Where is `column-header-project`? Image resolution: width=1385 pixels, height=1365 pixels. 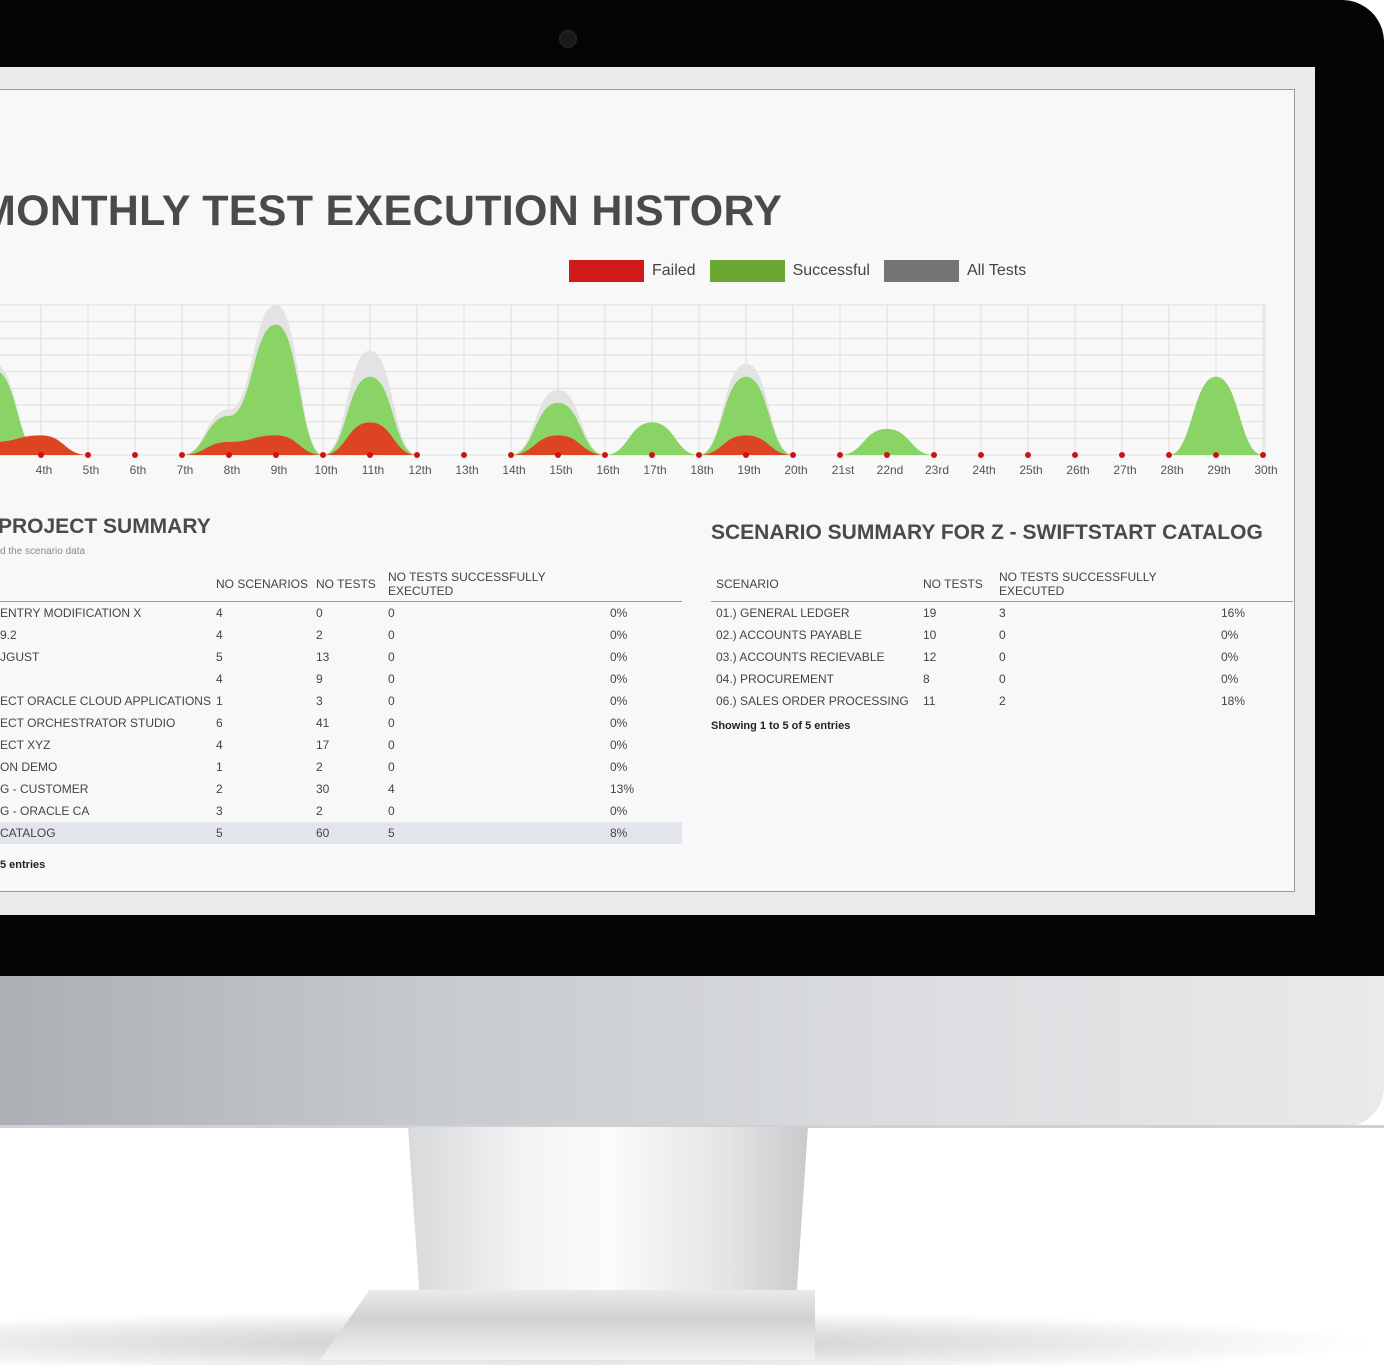
column-header-project is located at coordinates (108, 586).